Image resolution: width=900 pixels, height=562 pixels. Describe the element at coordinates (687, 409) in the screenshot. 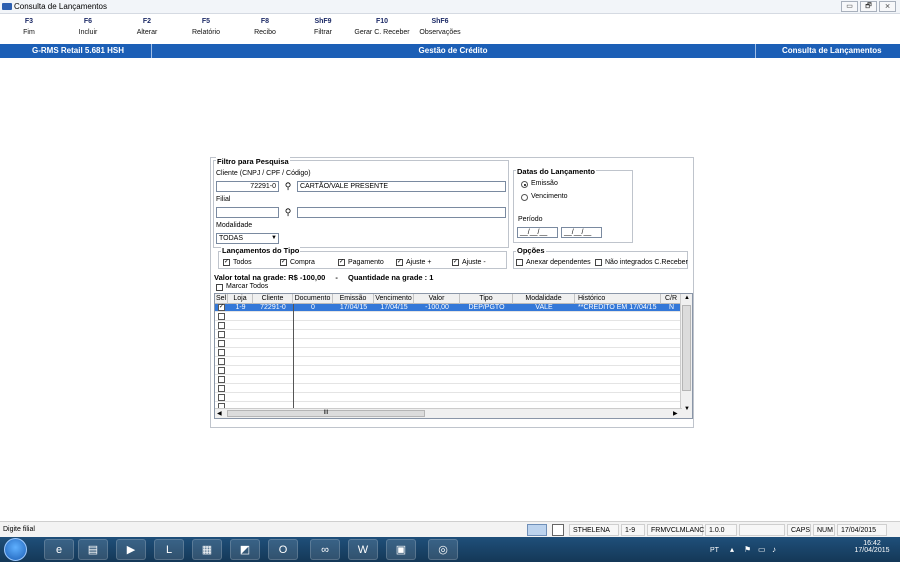

I see `scroll-down-icon: ▼` at that location.